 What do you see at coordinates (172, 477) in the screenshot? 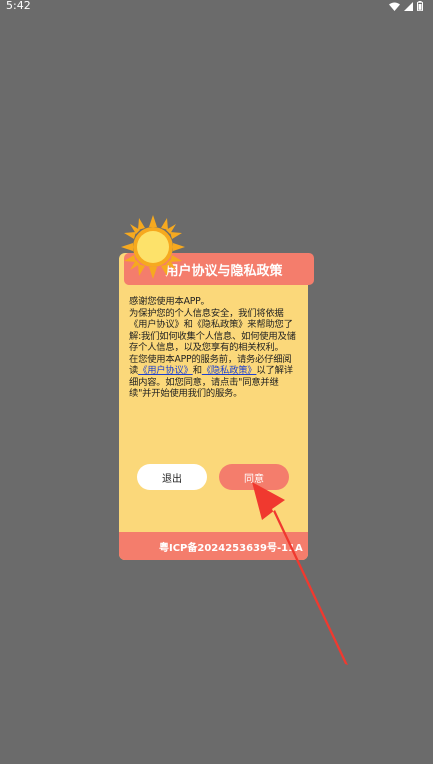
I see `exit-button: 退出` at bounding box center [172, 477].